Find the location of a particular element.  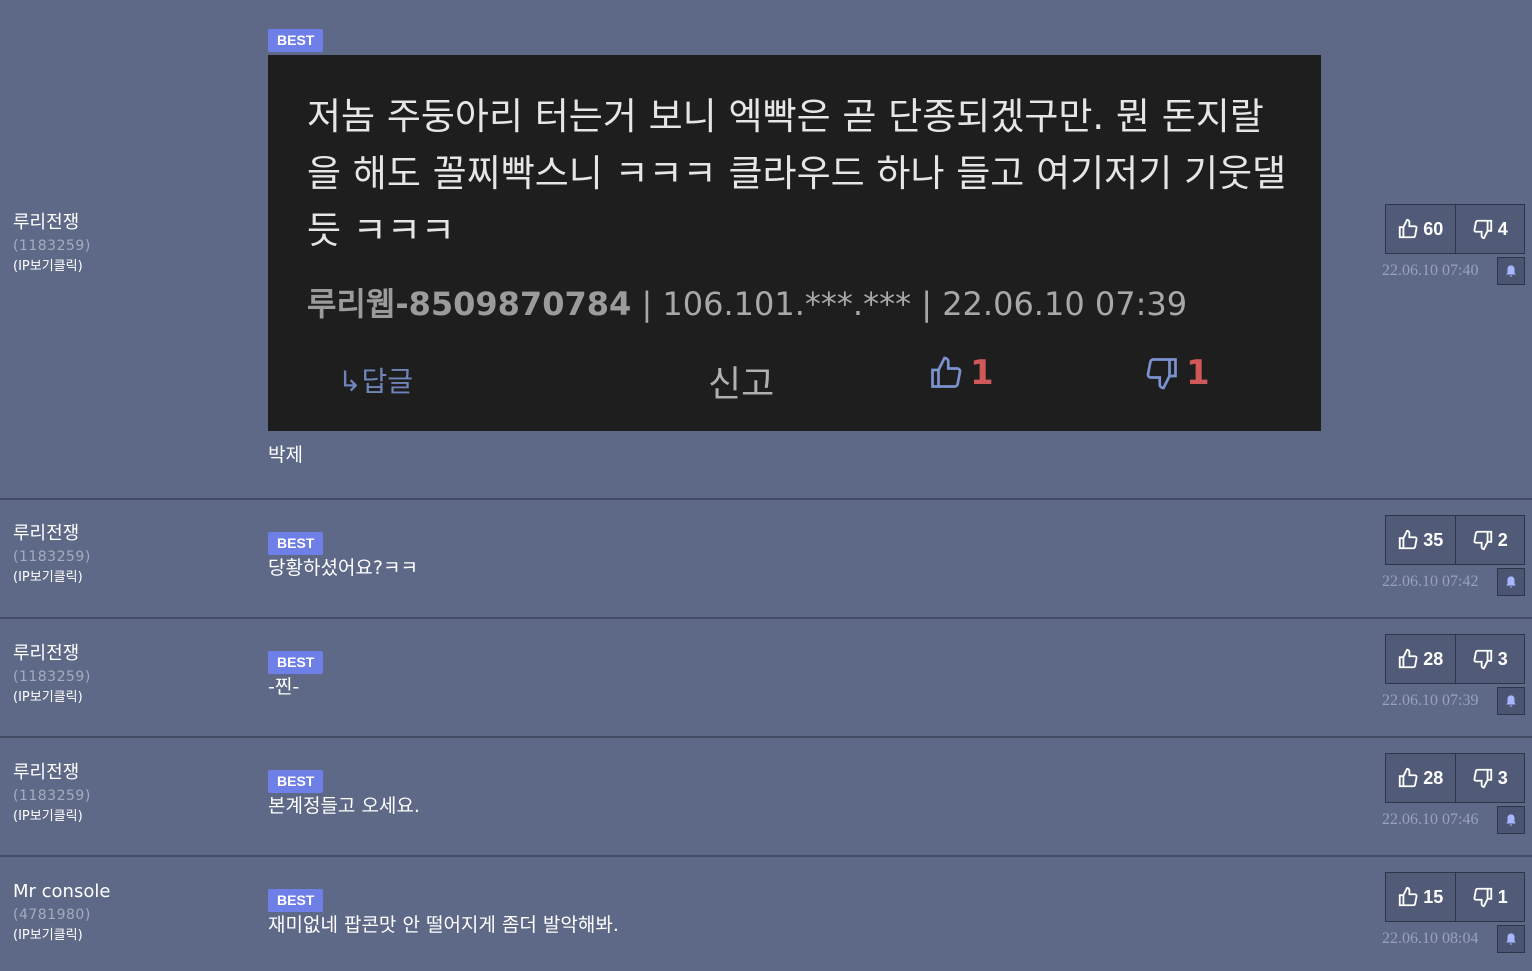

screenshot-actions: ↳답글 신고 1 1 is located at coordinates (794, 399).